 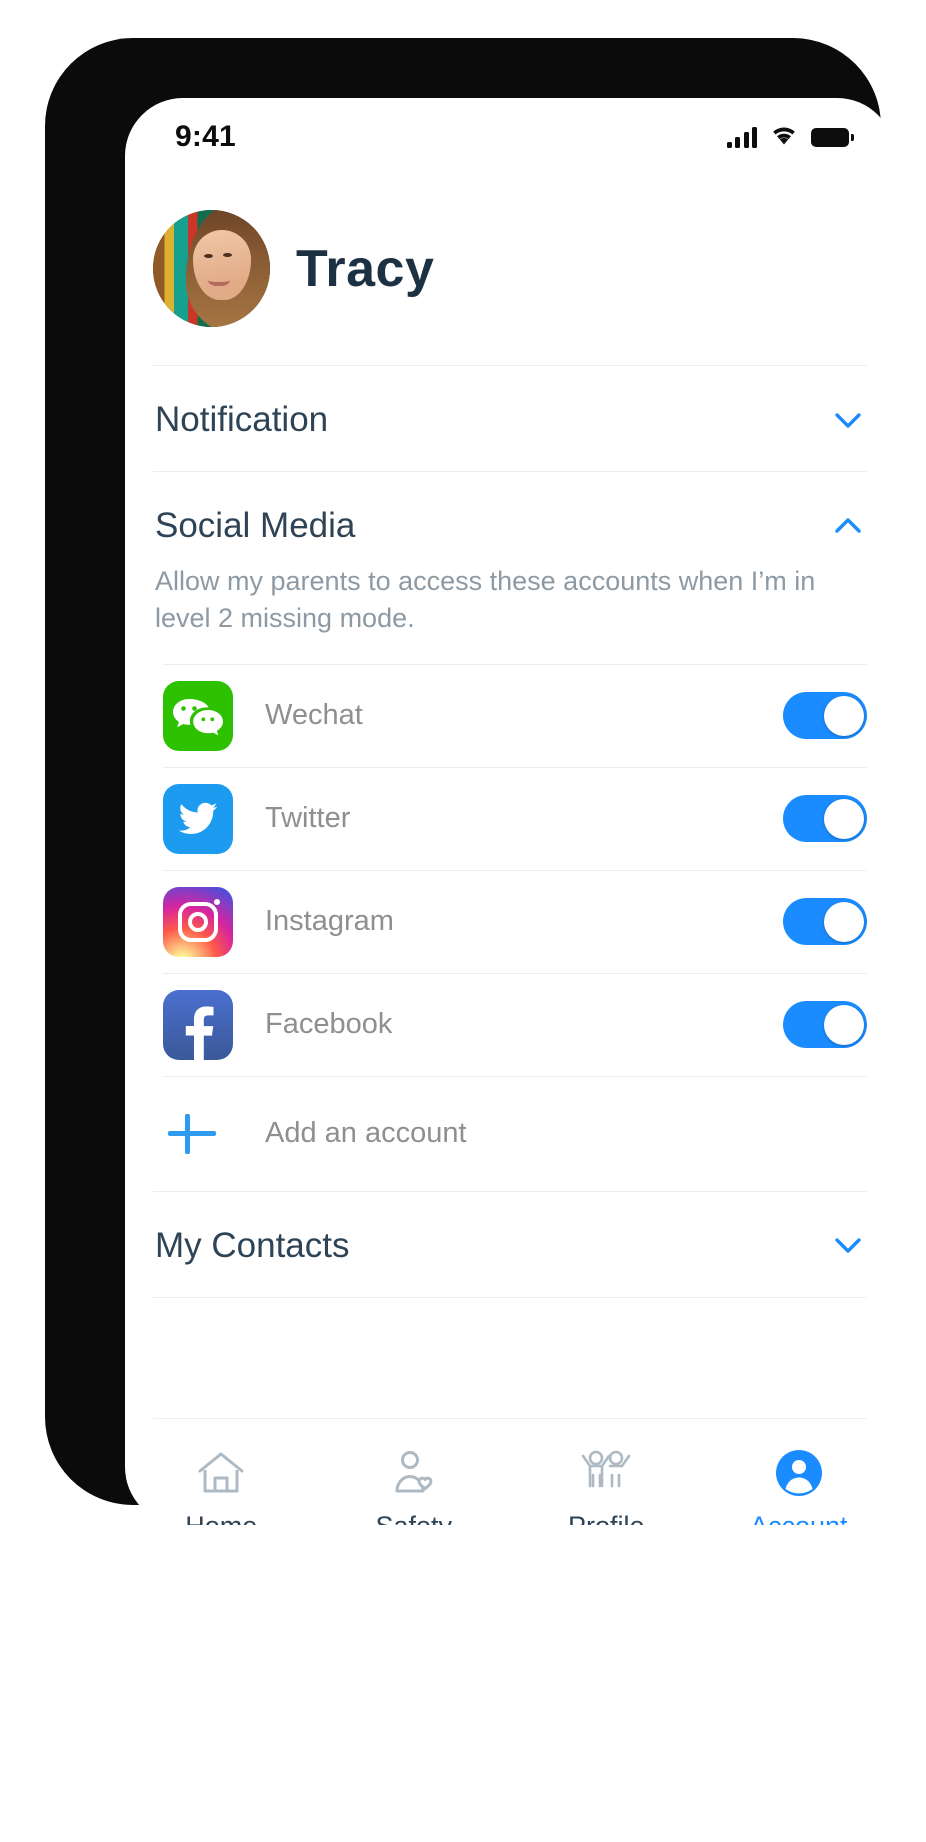 I want to click on two-people-icon, so click(x=606, y=1473).